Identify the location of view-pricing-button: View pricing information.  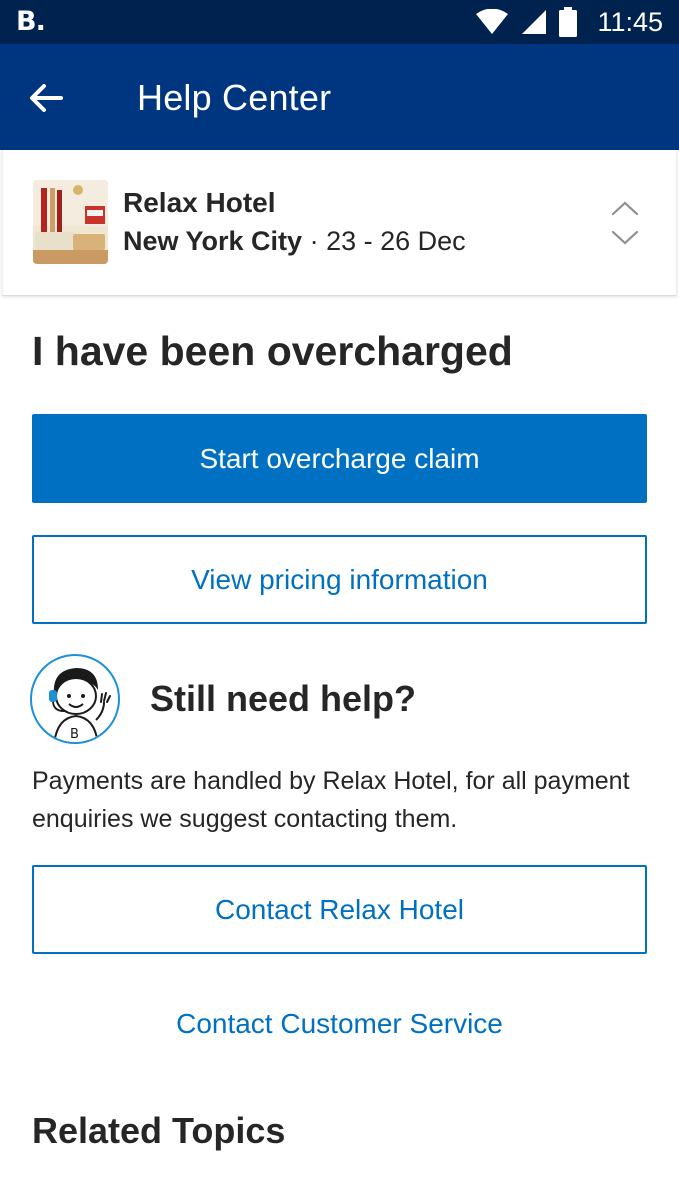
(339, 579).